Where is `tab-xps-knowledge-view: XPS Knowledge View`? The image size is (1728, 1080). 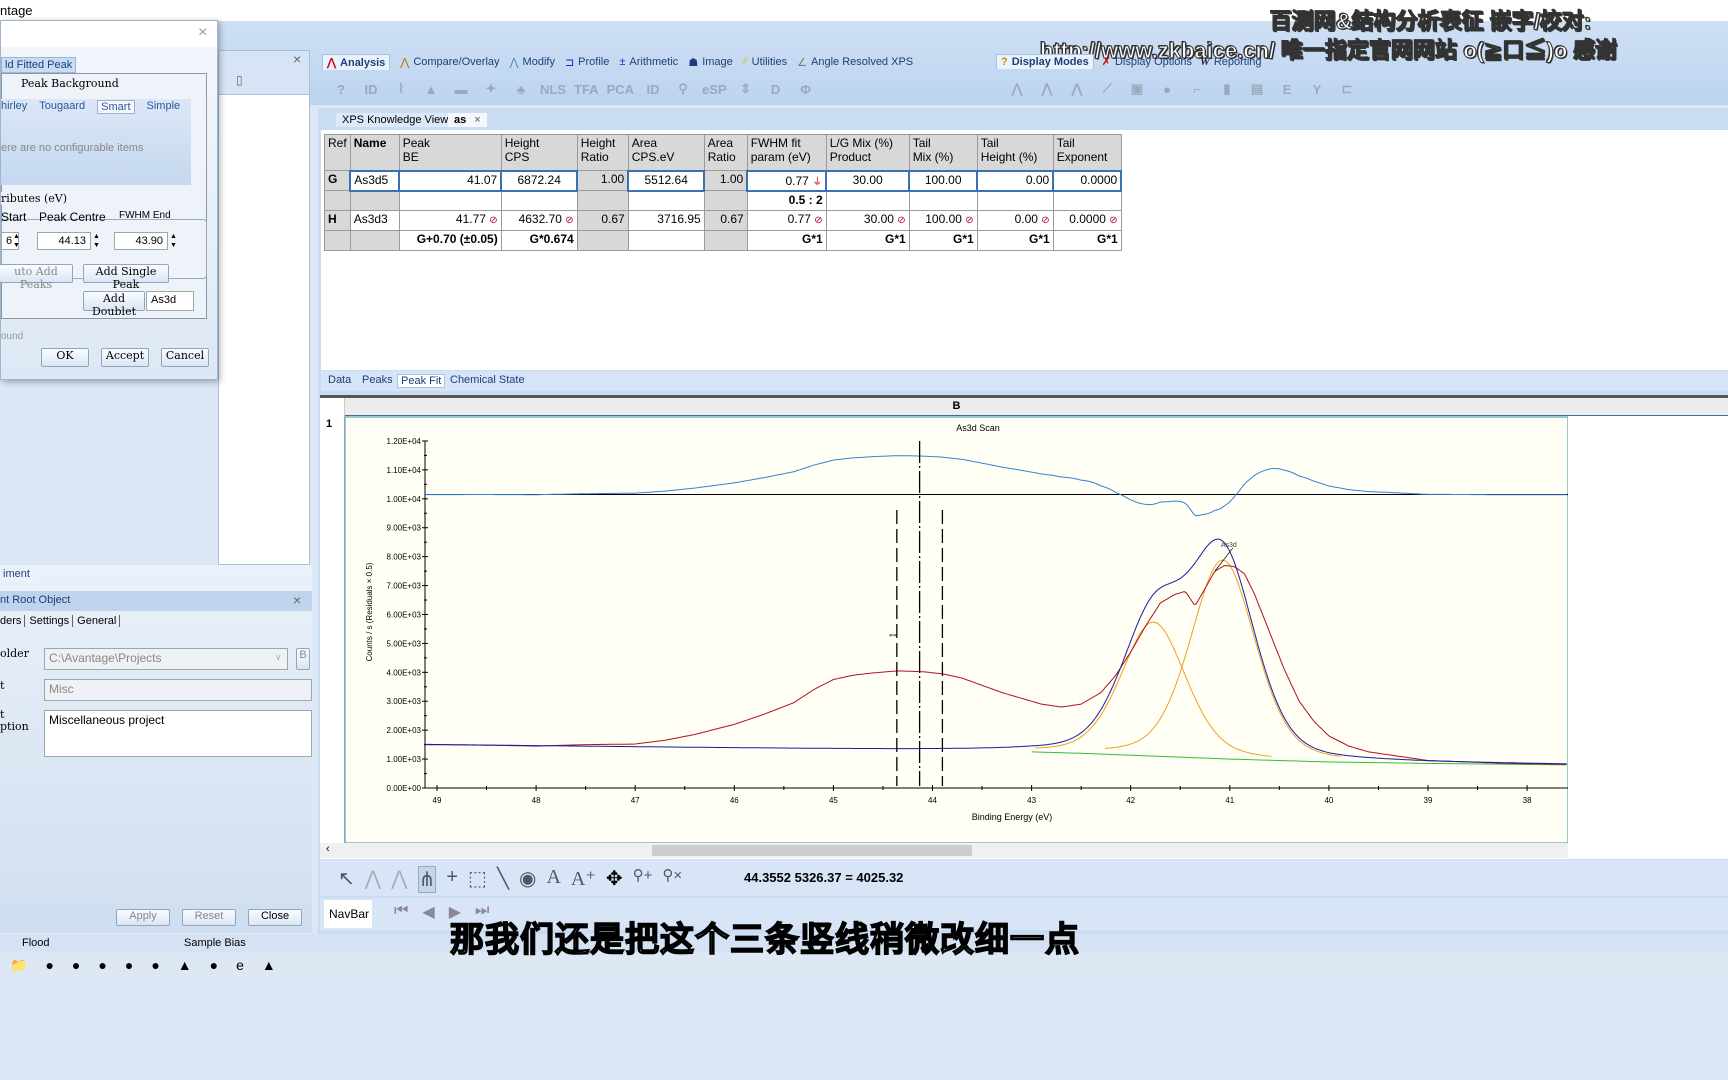 tab-xps-knowledge-view: XPS Knowledge View is located at coordinates (395, 120).